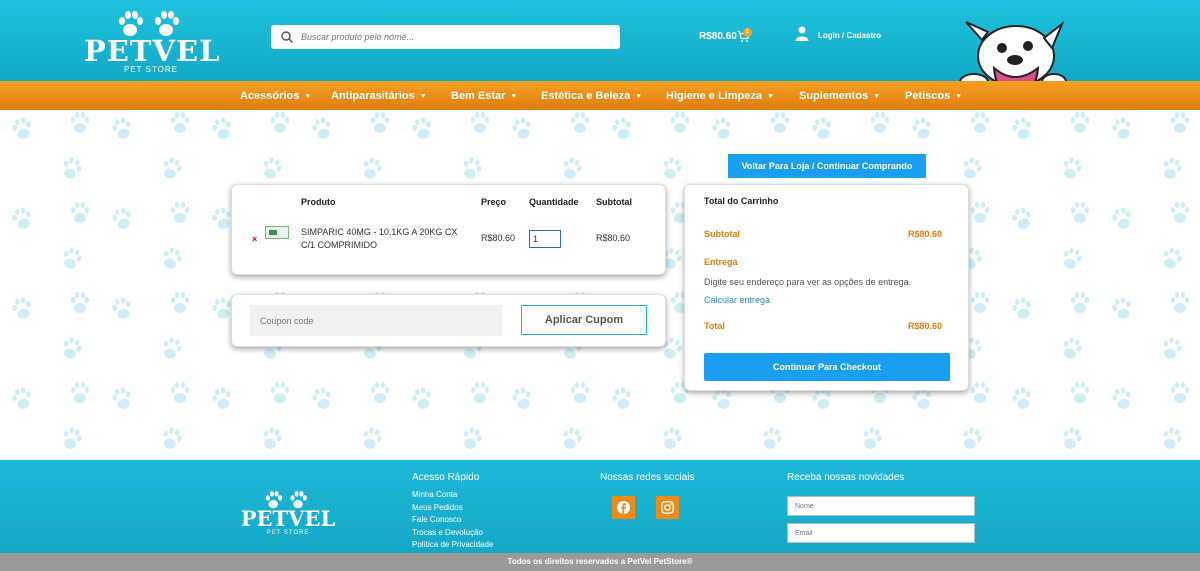 The height and width of the screenshot is (571, 1200). Describe the element at coordinates (277, 232) in the screenshot. I see `product-thumbnail` at that location.